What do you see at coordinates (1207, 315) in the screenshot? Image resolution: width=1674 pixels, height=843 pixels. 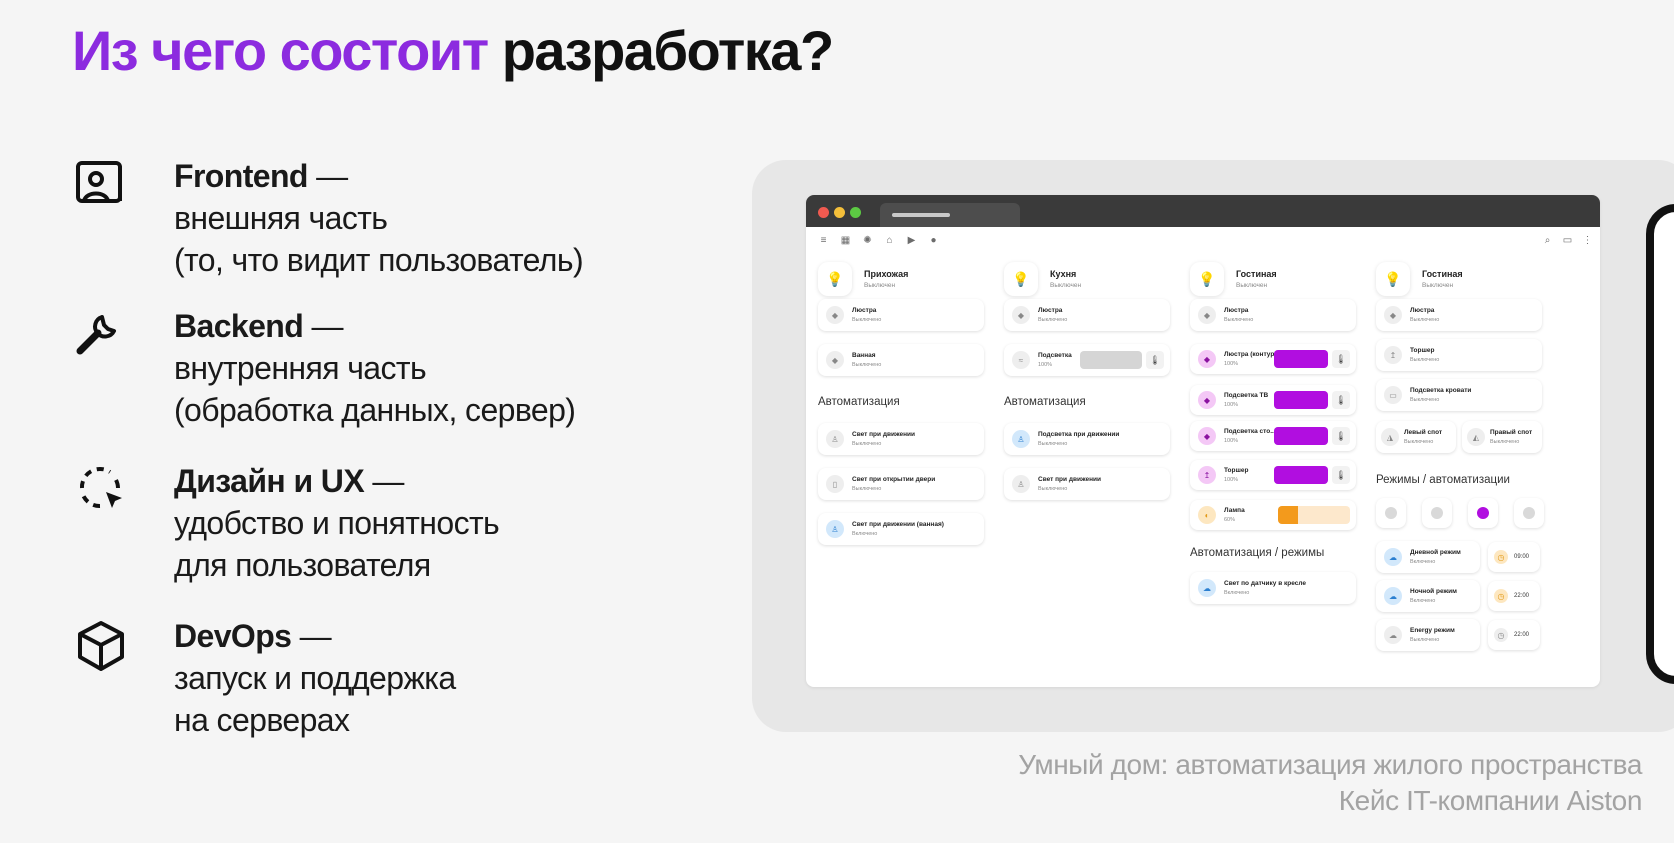 I see `lamp-icon: ◆` at bounding box center [1207, 315].